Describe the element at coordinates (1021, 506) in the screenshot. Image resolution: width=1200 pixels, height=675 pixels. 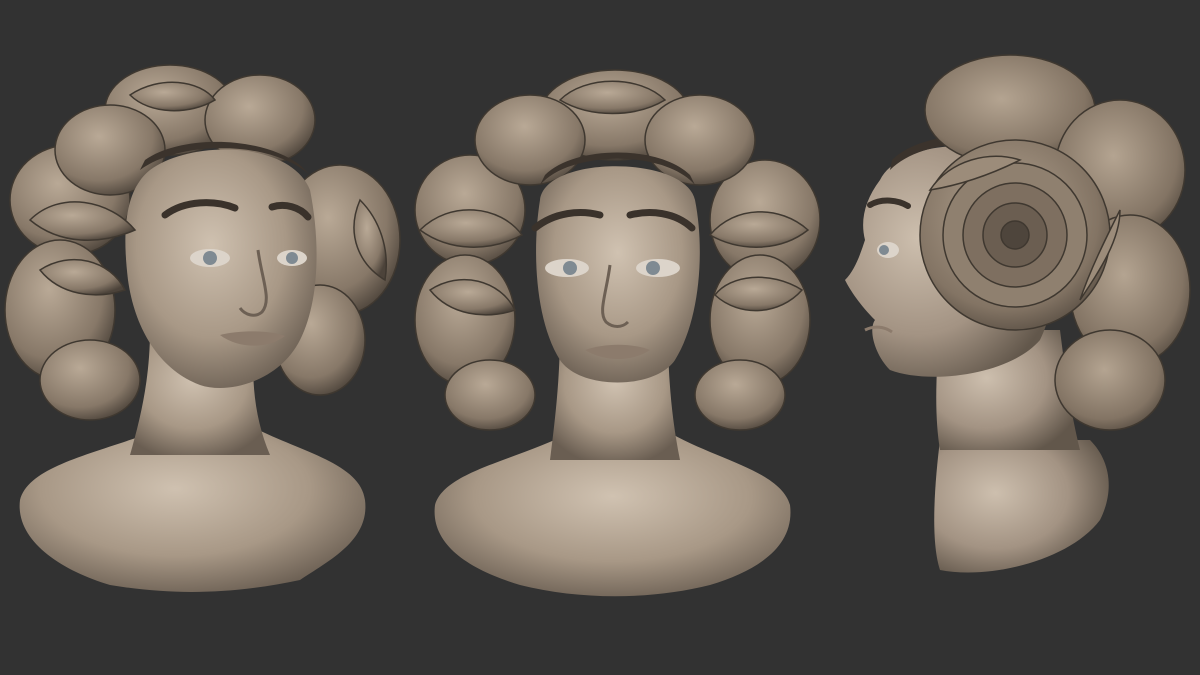
I see `shoulders` at that location.